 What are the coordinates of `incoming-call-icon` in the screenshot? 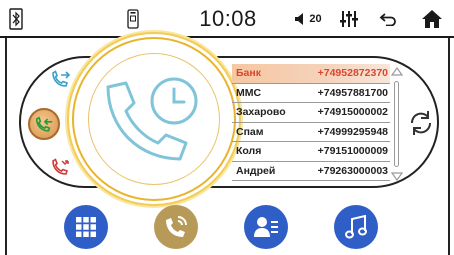 It's located at (44, 124).